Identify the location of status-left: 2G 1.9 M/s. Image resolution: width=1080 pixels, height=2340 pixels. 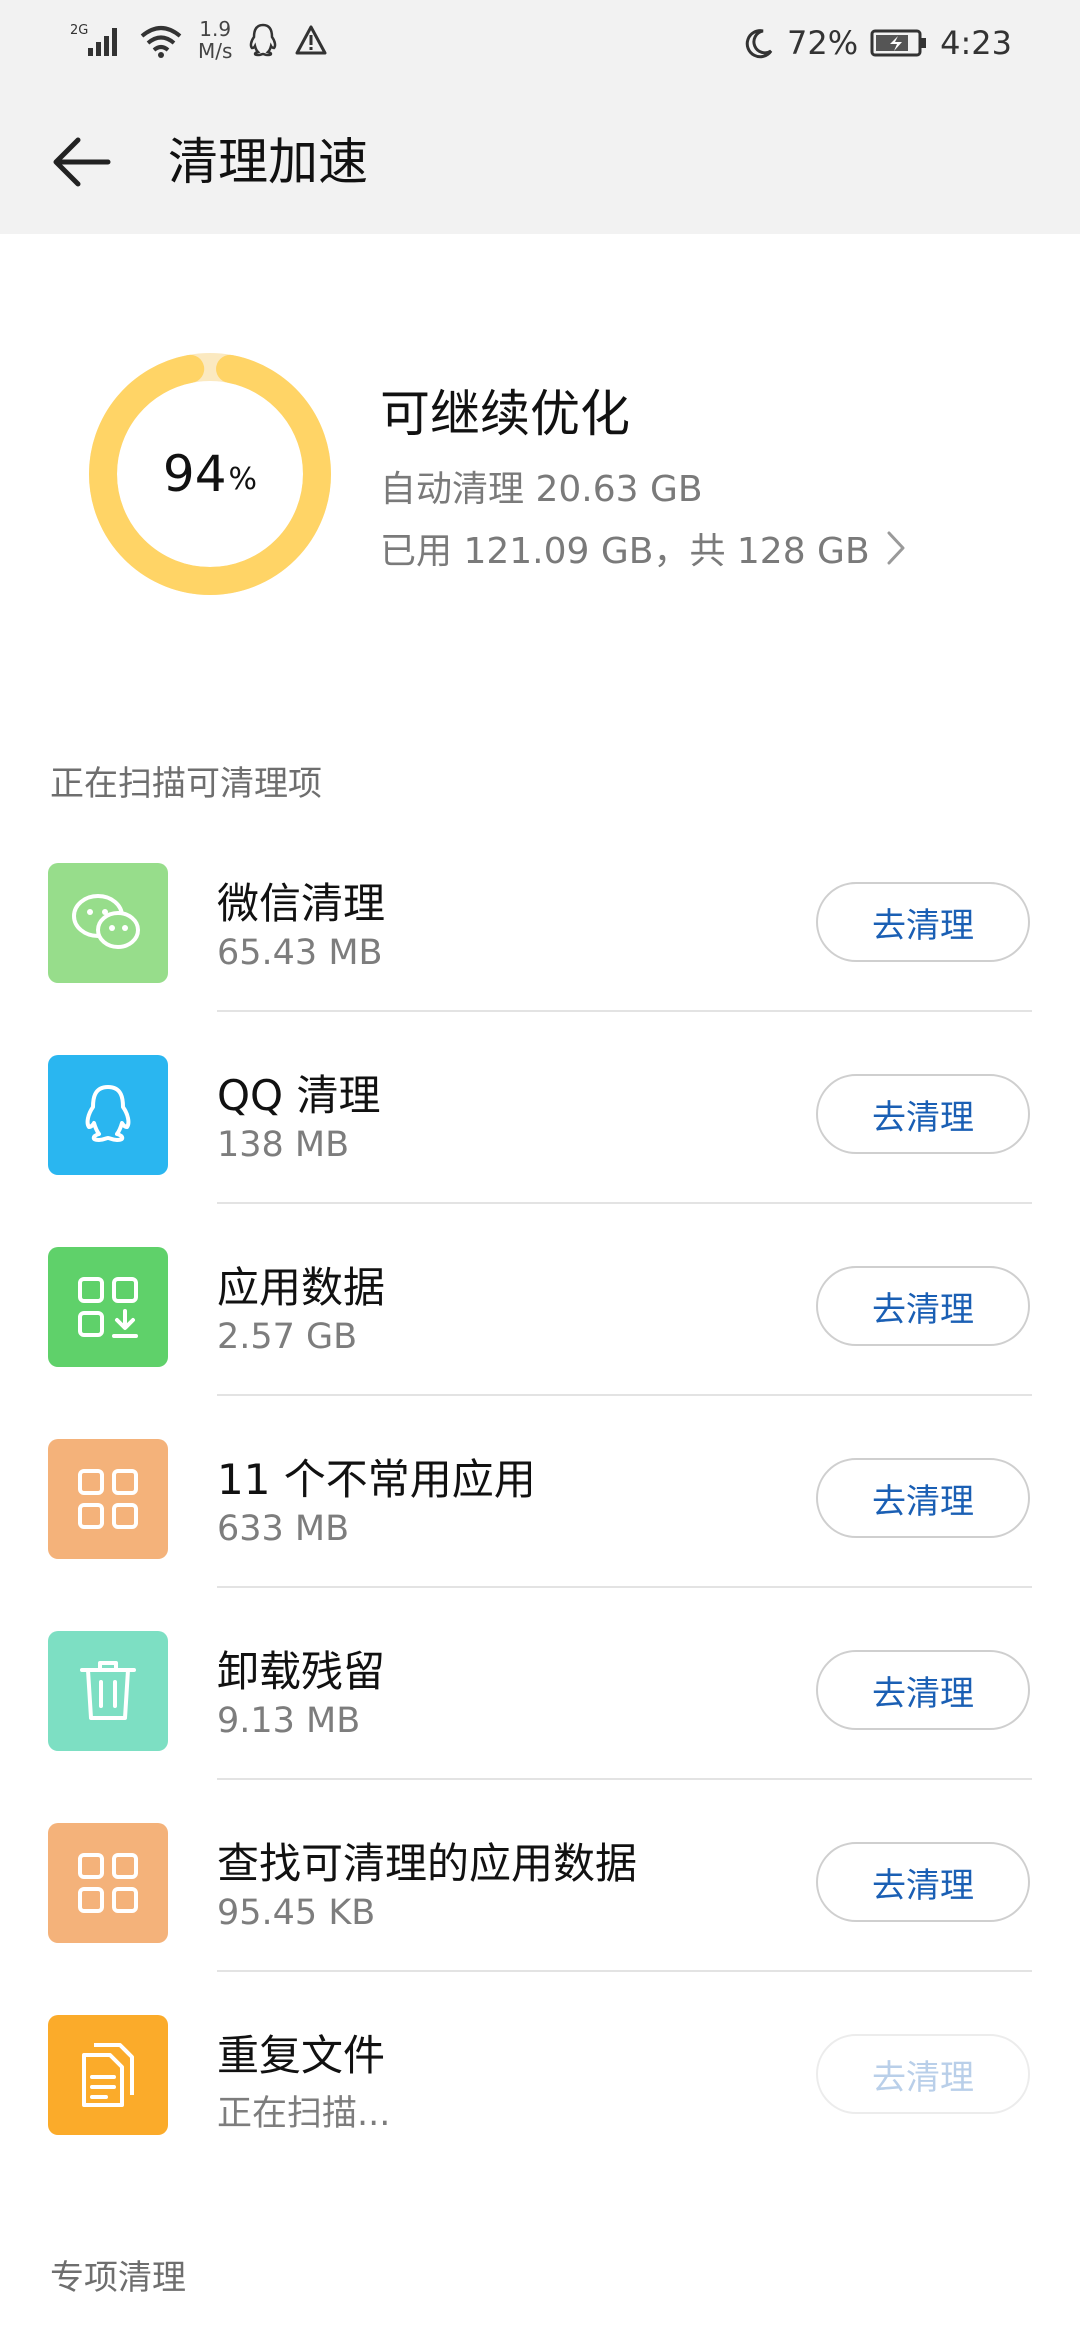
(199, 40).